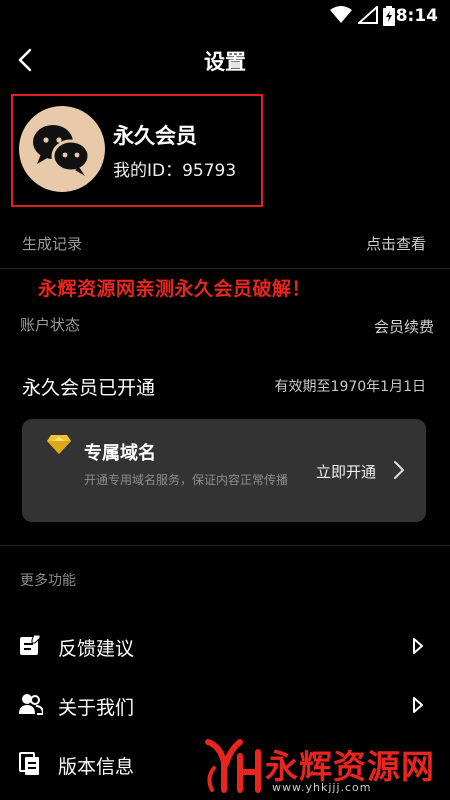  I want to click on wechat-icon, so click(62, 150).